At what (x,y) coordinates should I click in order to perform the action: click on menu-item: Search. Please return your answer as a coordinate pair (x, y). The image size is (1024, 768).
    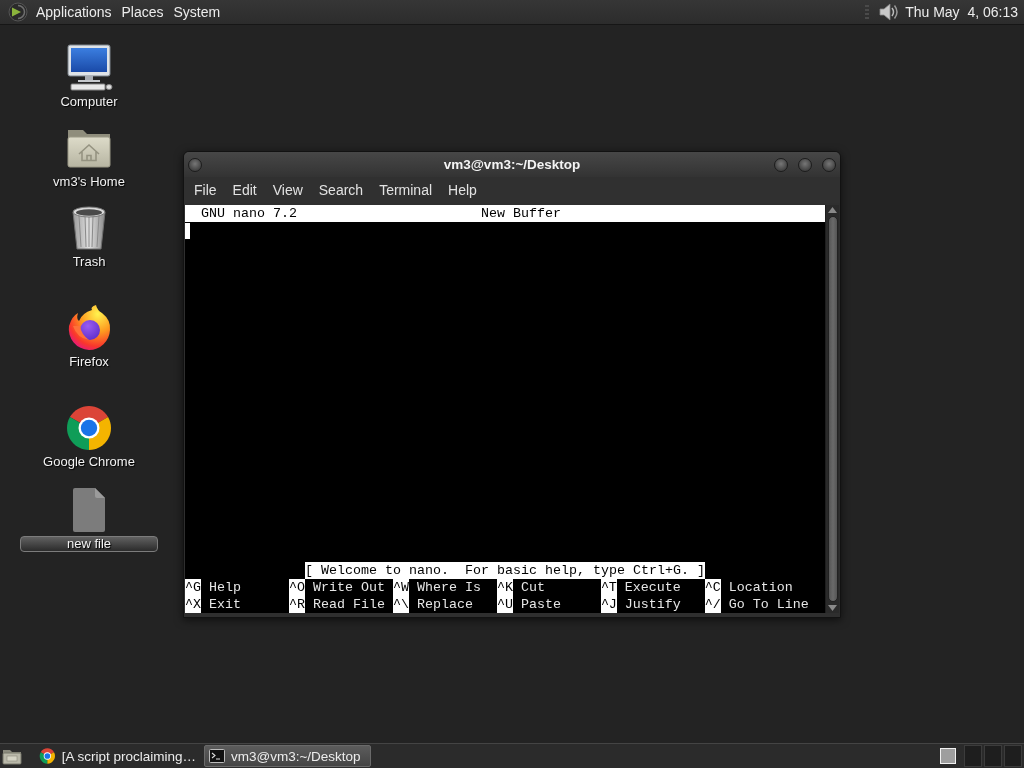
    Looking at the image, I should click on (341, 190).